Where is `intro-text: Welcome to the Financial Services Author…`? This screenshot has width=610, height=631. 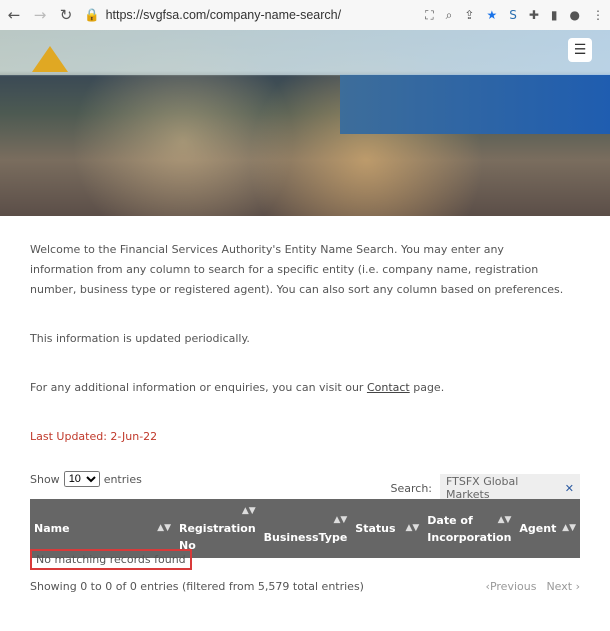 intro-text: Welcome to the Financial Services Author… is located at coordinates (297, 269).